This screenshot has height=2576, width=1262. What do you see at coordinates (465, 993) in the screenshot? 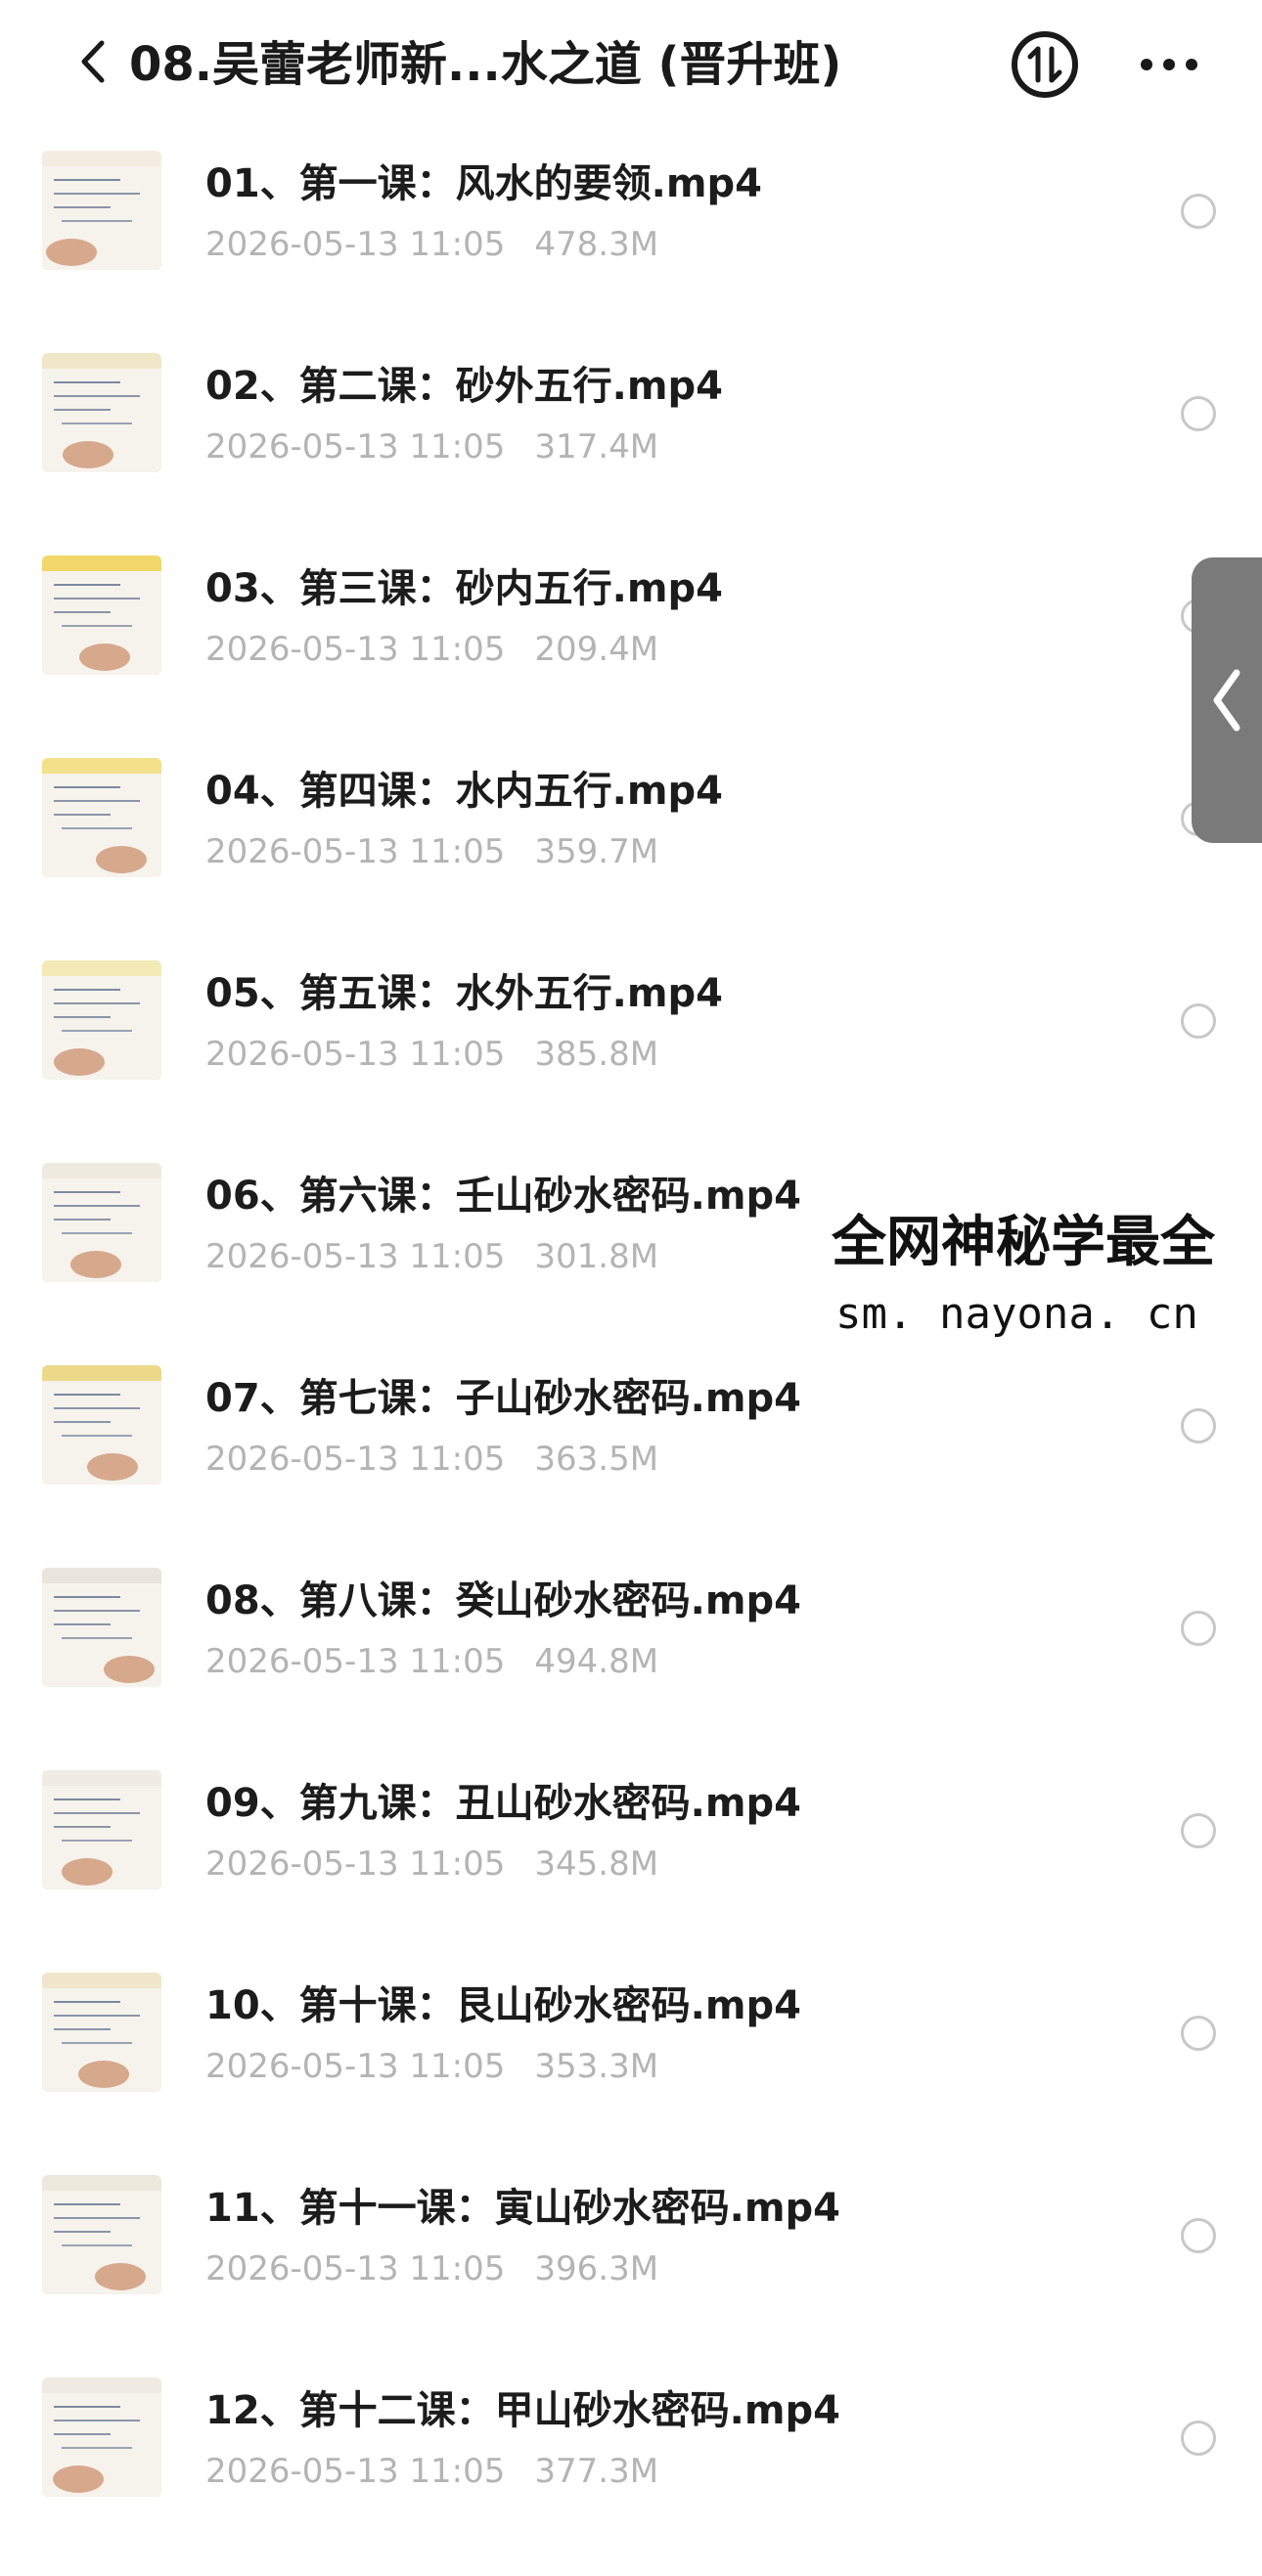
I see `file-name: 05、第五课：水外五行.mp4` at bounding box center [465, 993].